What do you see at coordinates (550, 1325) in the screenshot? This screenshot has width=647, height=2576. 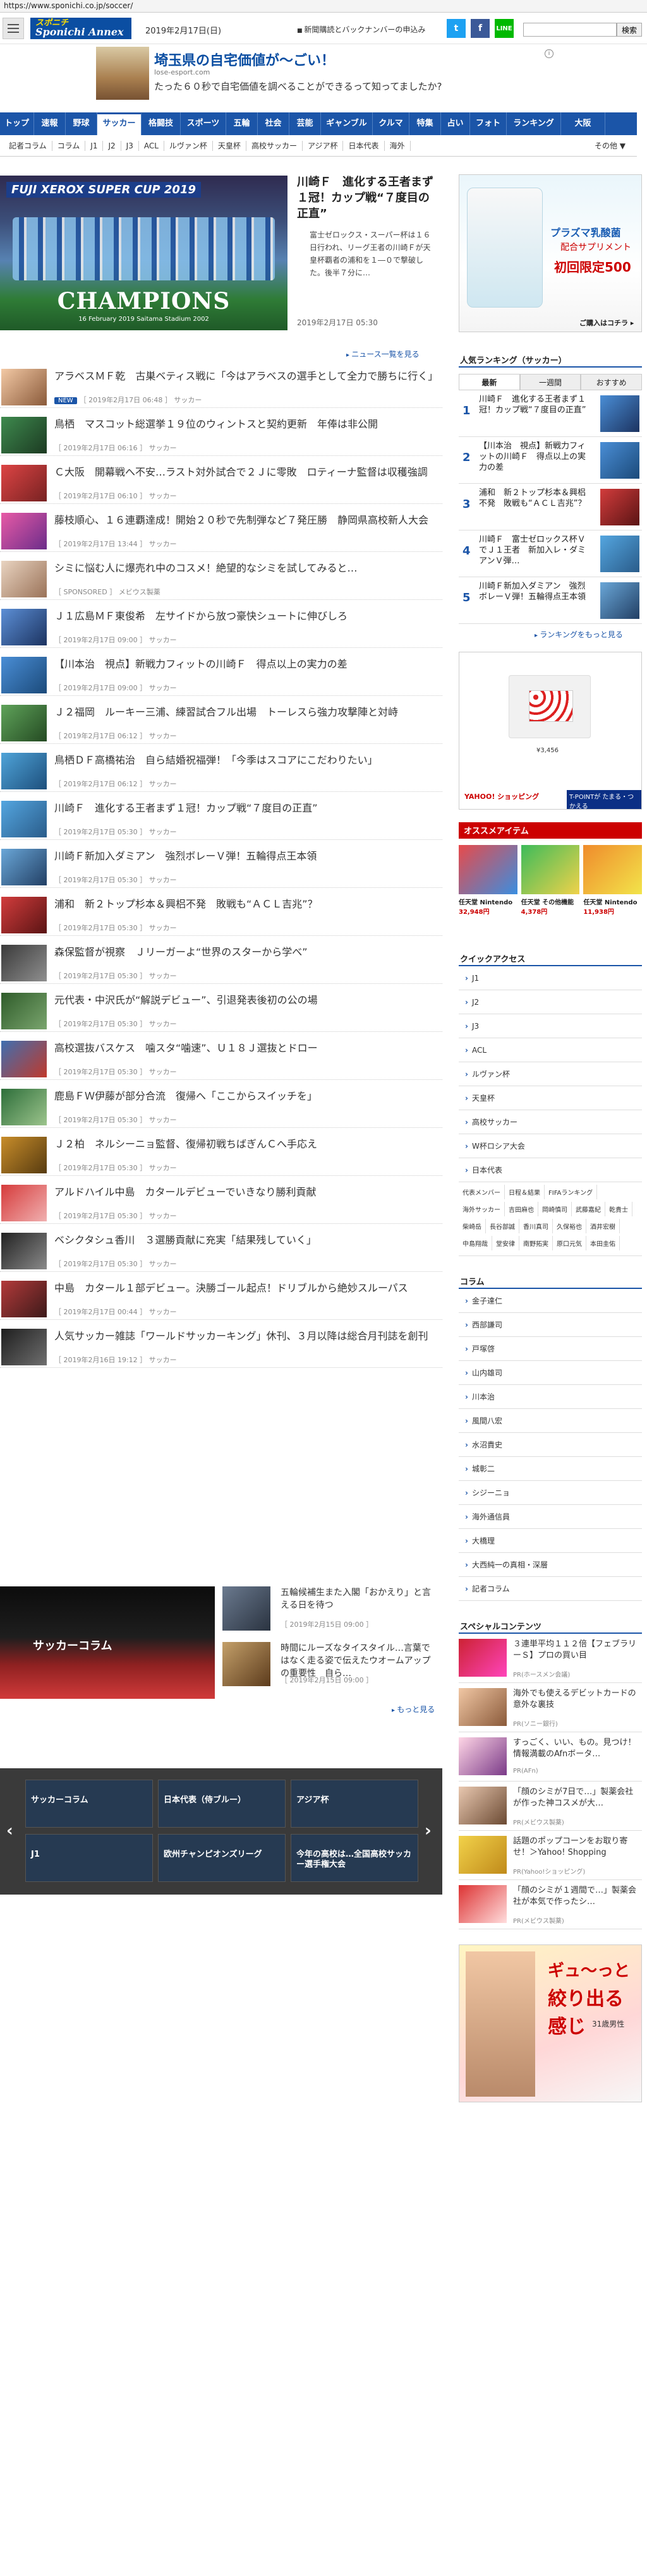 I see `column-author-link: 西部謙司` at bounding box center [550, 1325].